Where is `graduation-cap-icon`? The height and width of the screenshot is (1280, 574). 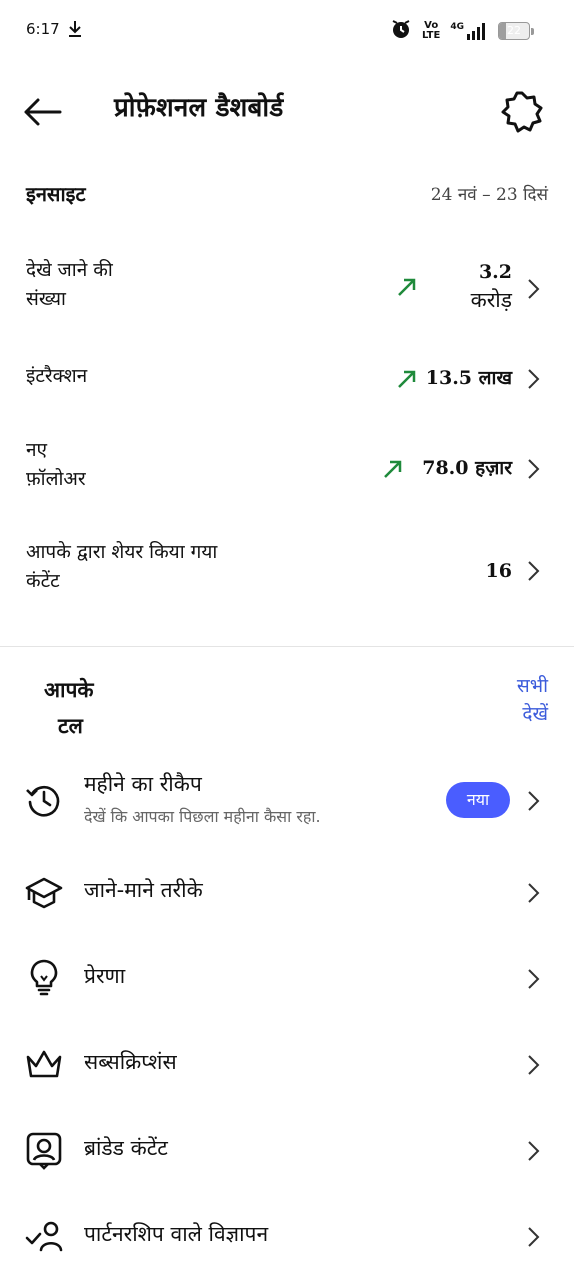
graduation-cap-icon is located at coordinates (44, 892).